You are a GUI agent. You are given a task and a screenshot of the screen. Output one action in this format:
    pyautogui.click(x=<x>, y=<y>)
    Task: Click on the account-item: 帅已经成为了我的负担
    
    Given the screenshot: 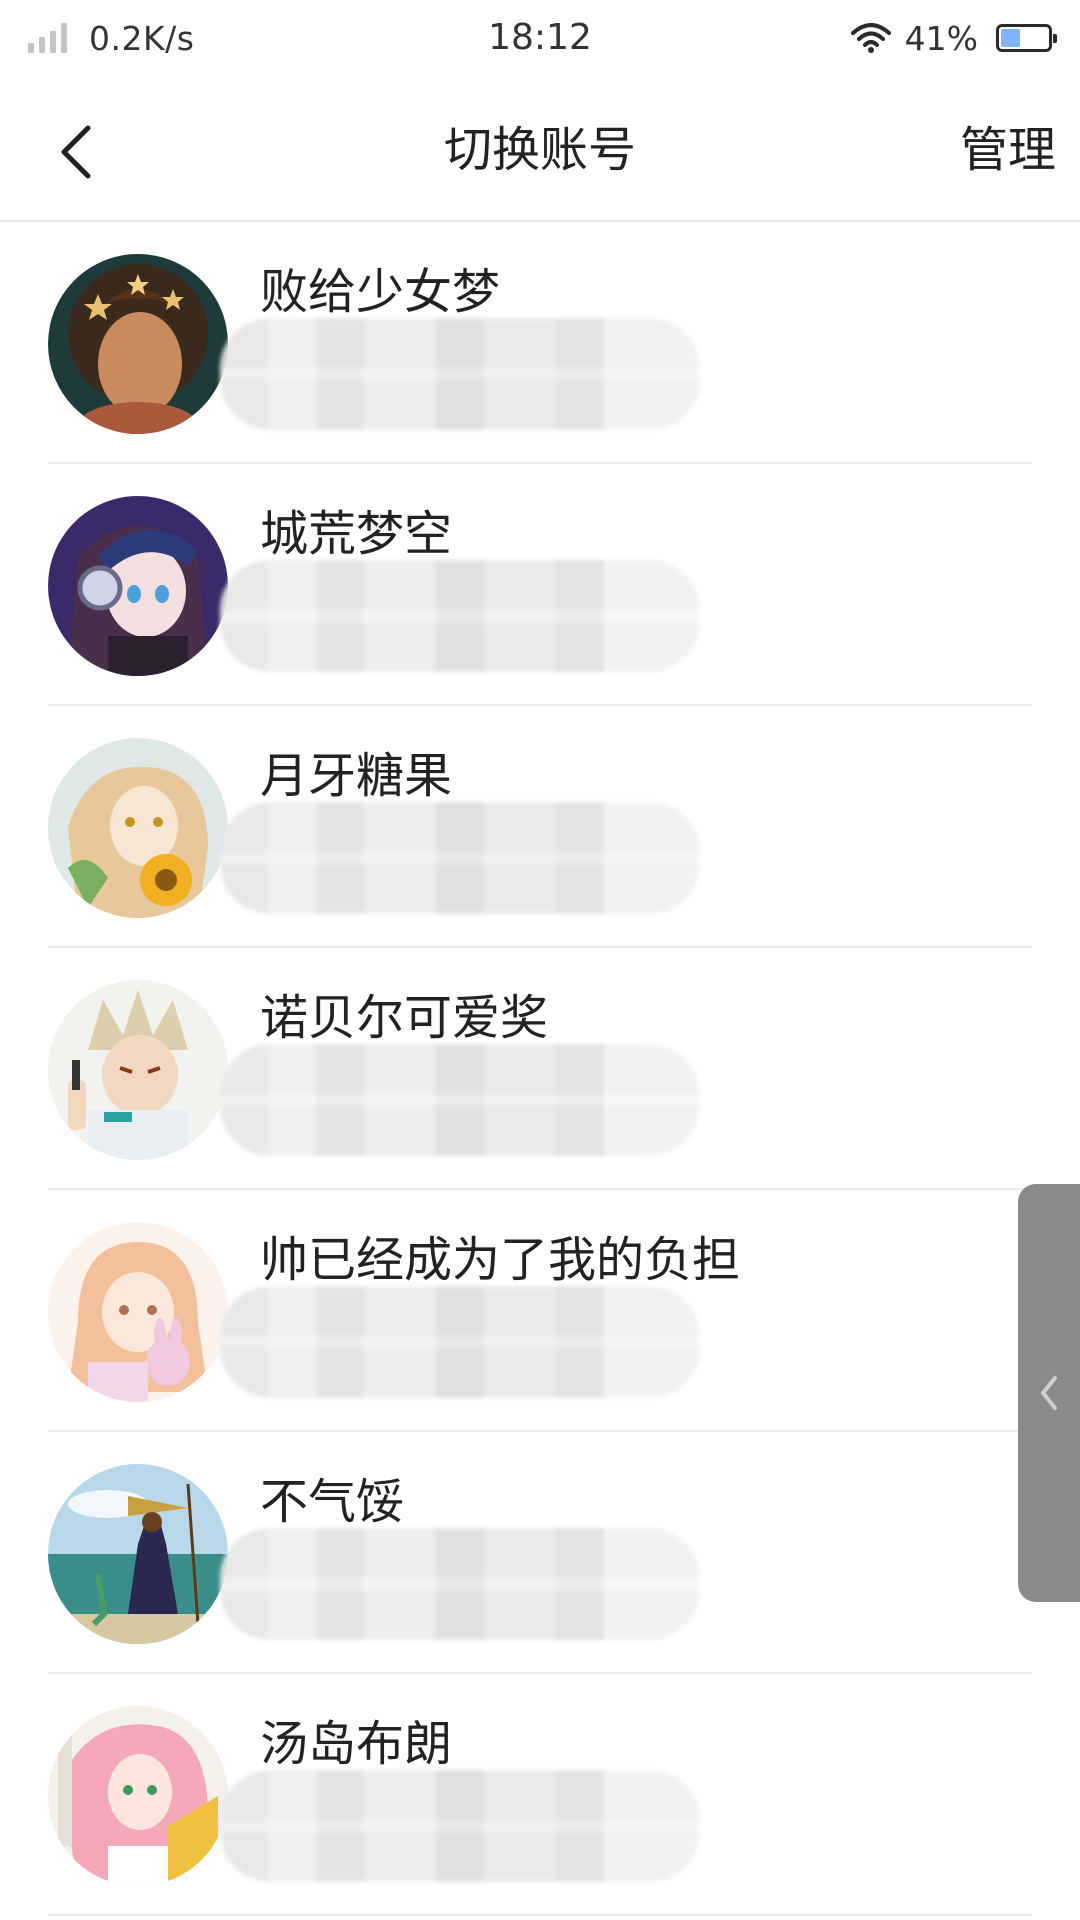 What is the action you would take?
    pyautogui.click(x=540, y=1311)
    